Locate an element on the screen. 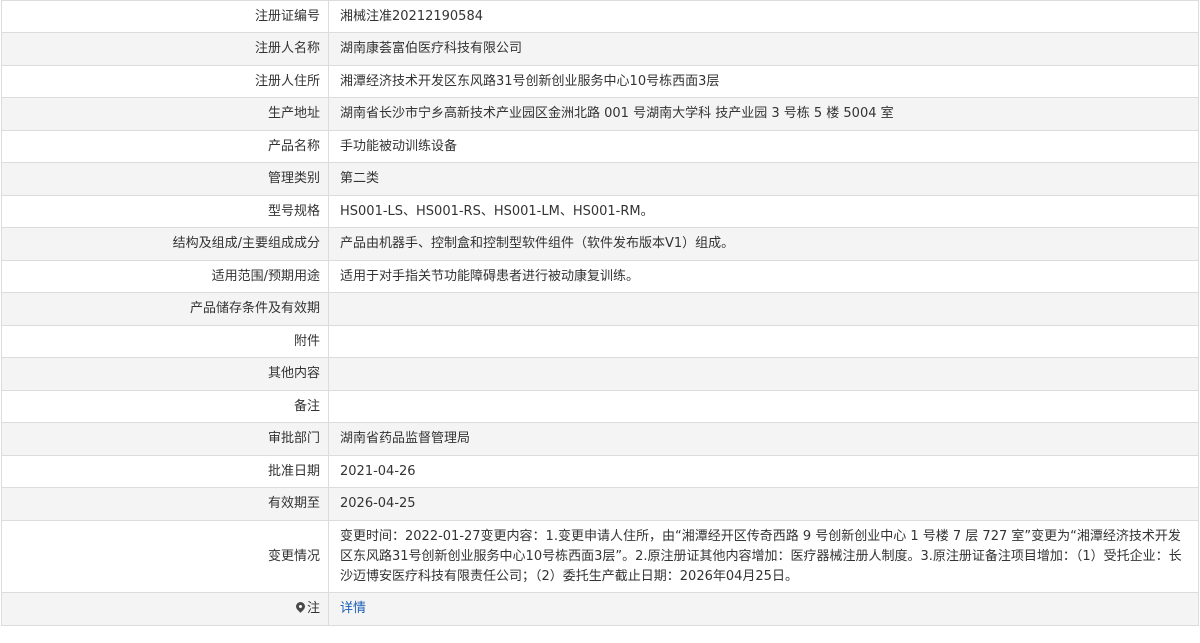  note-value-cell: 详情 is located at coordinates (763, 609).